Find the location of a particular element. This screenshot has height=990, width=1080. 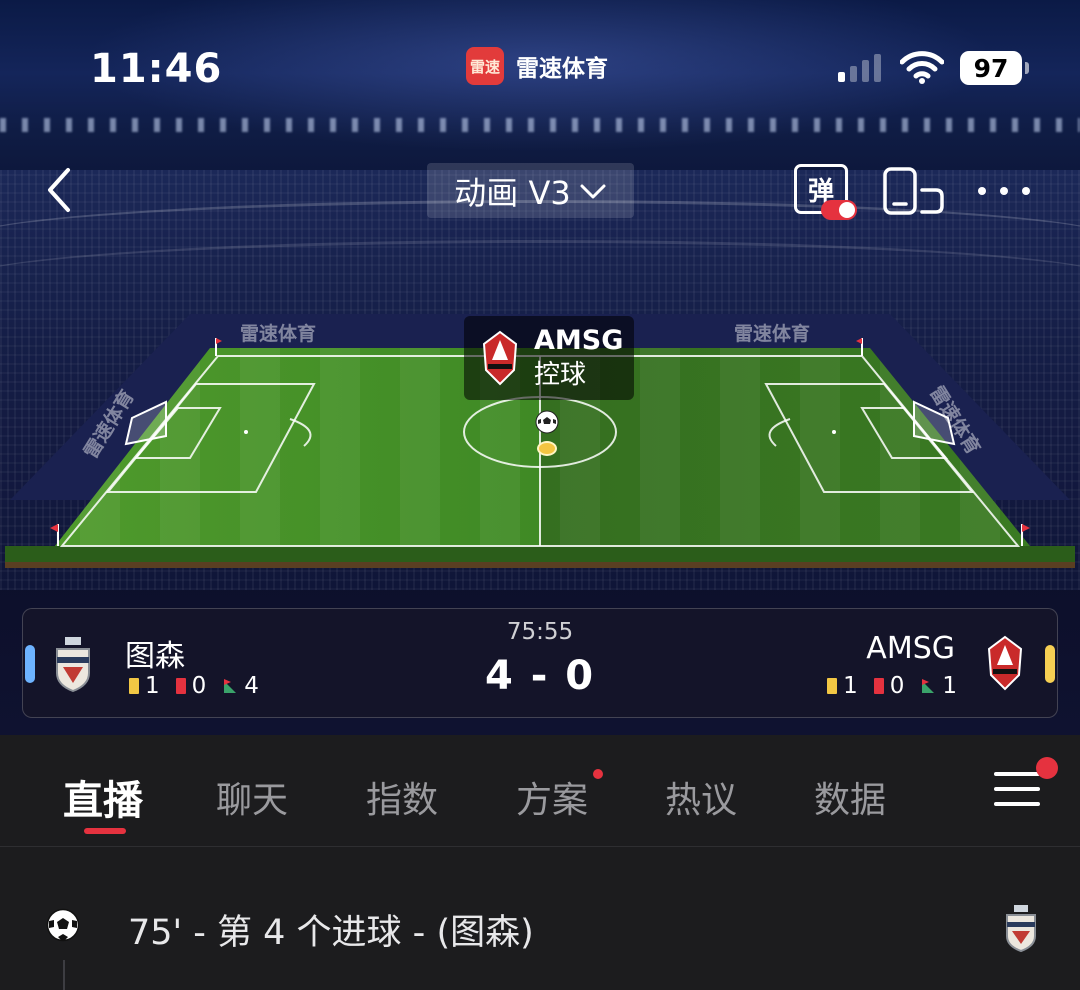

away-red-count: 0 is located at coordinates (897, 686).